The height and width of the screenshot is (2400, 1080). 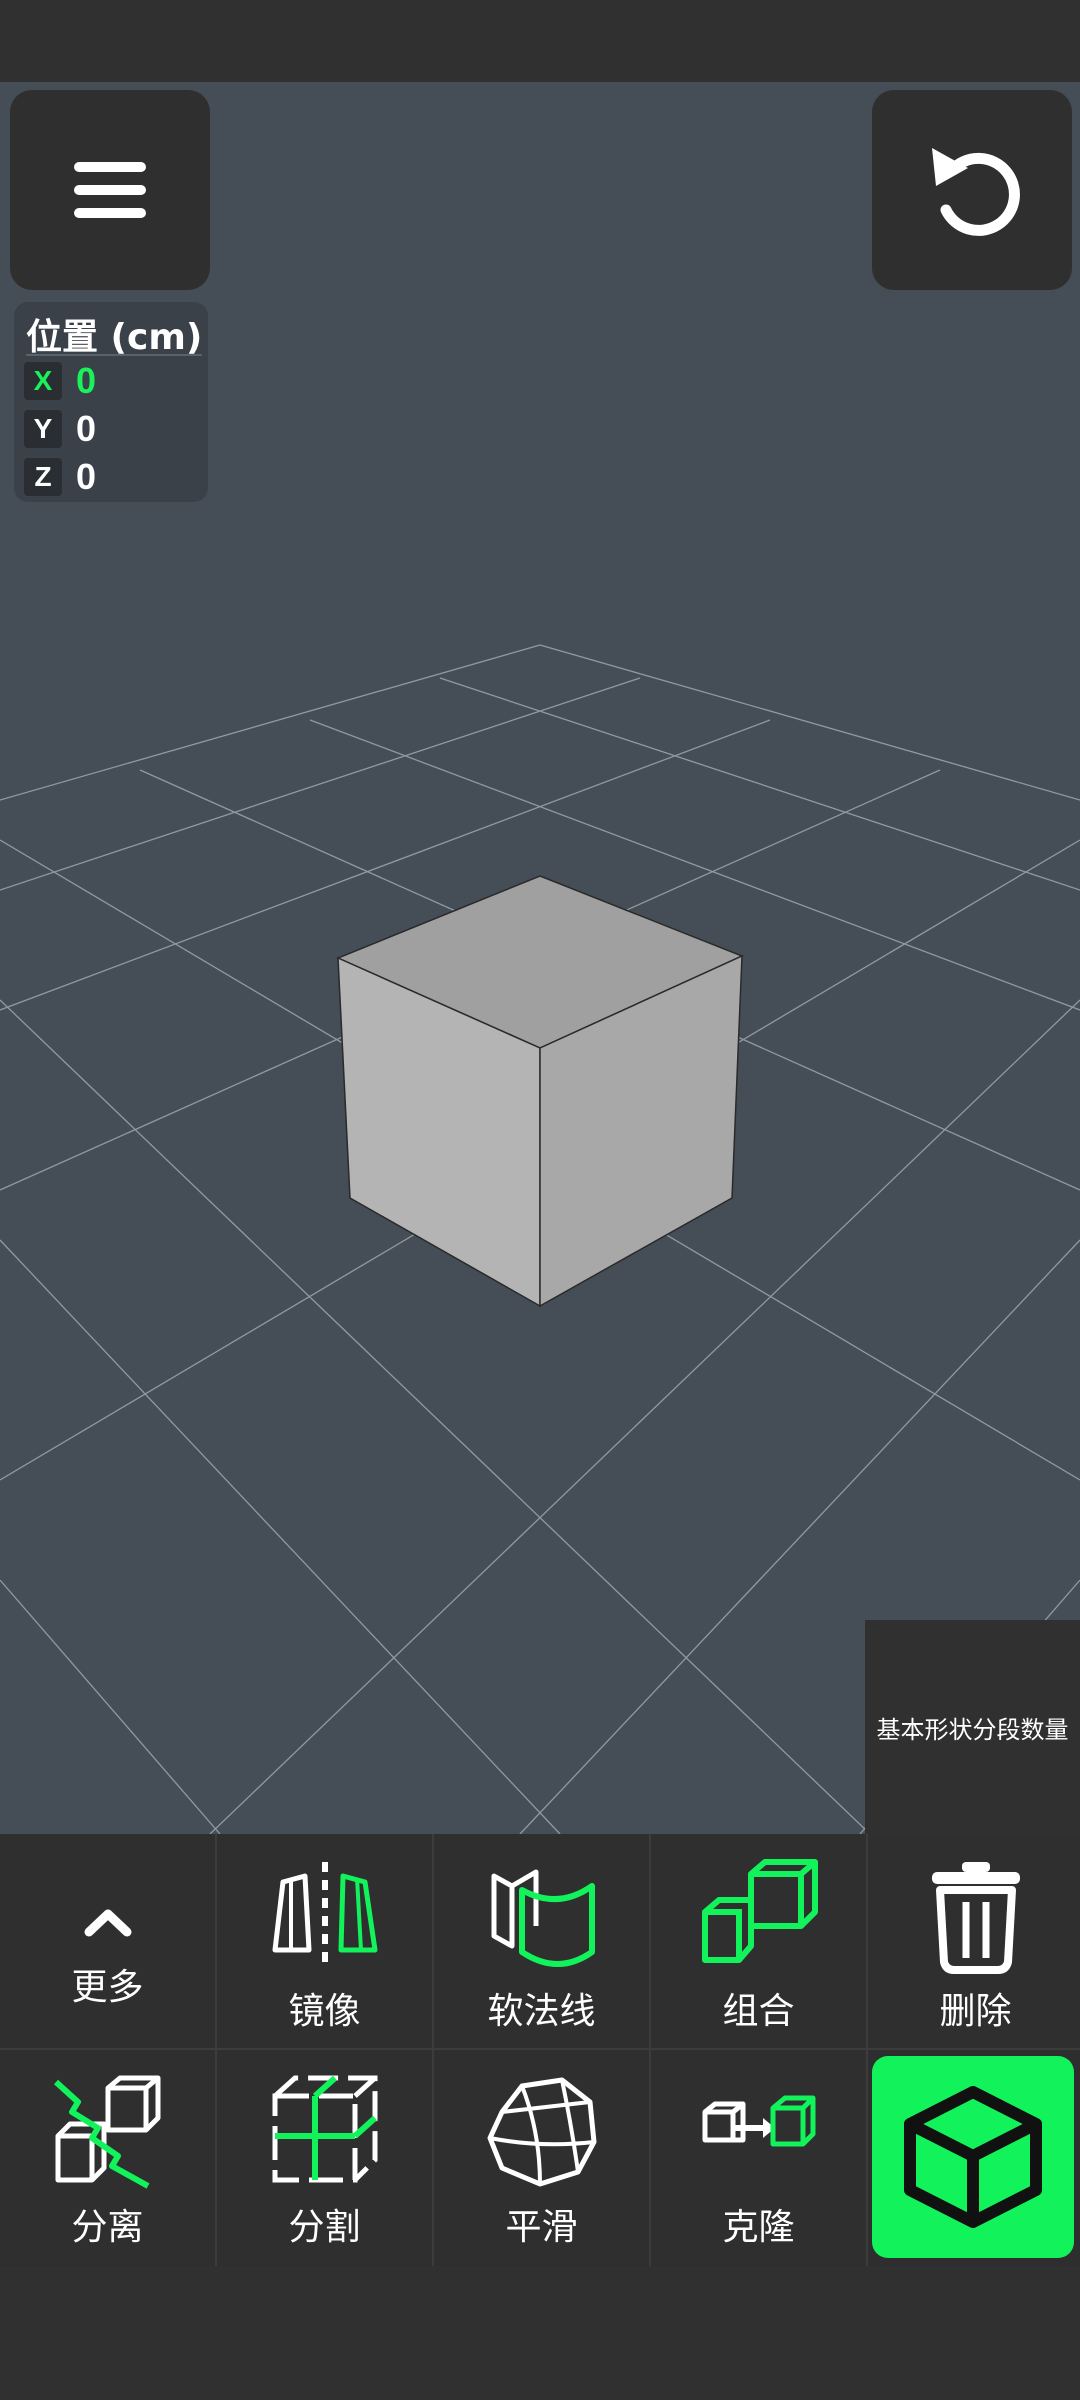 What do you see at coordinates (43, 429) in the screenshot?
I see `axis-label-y: Y` at bounding box center [43, 429].